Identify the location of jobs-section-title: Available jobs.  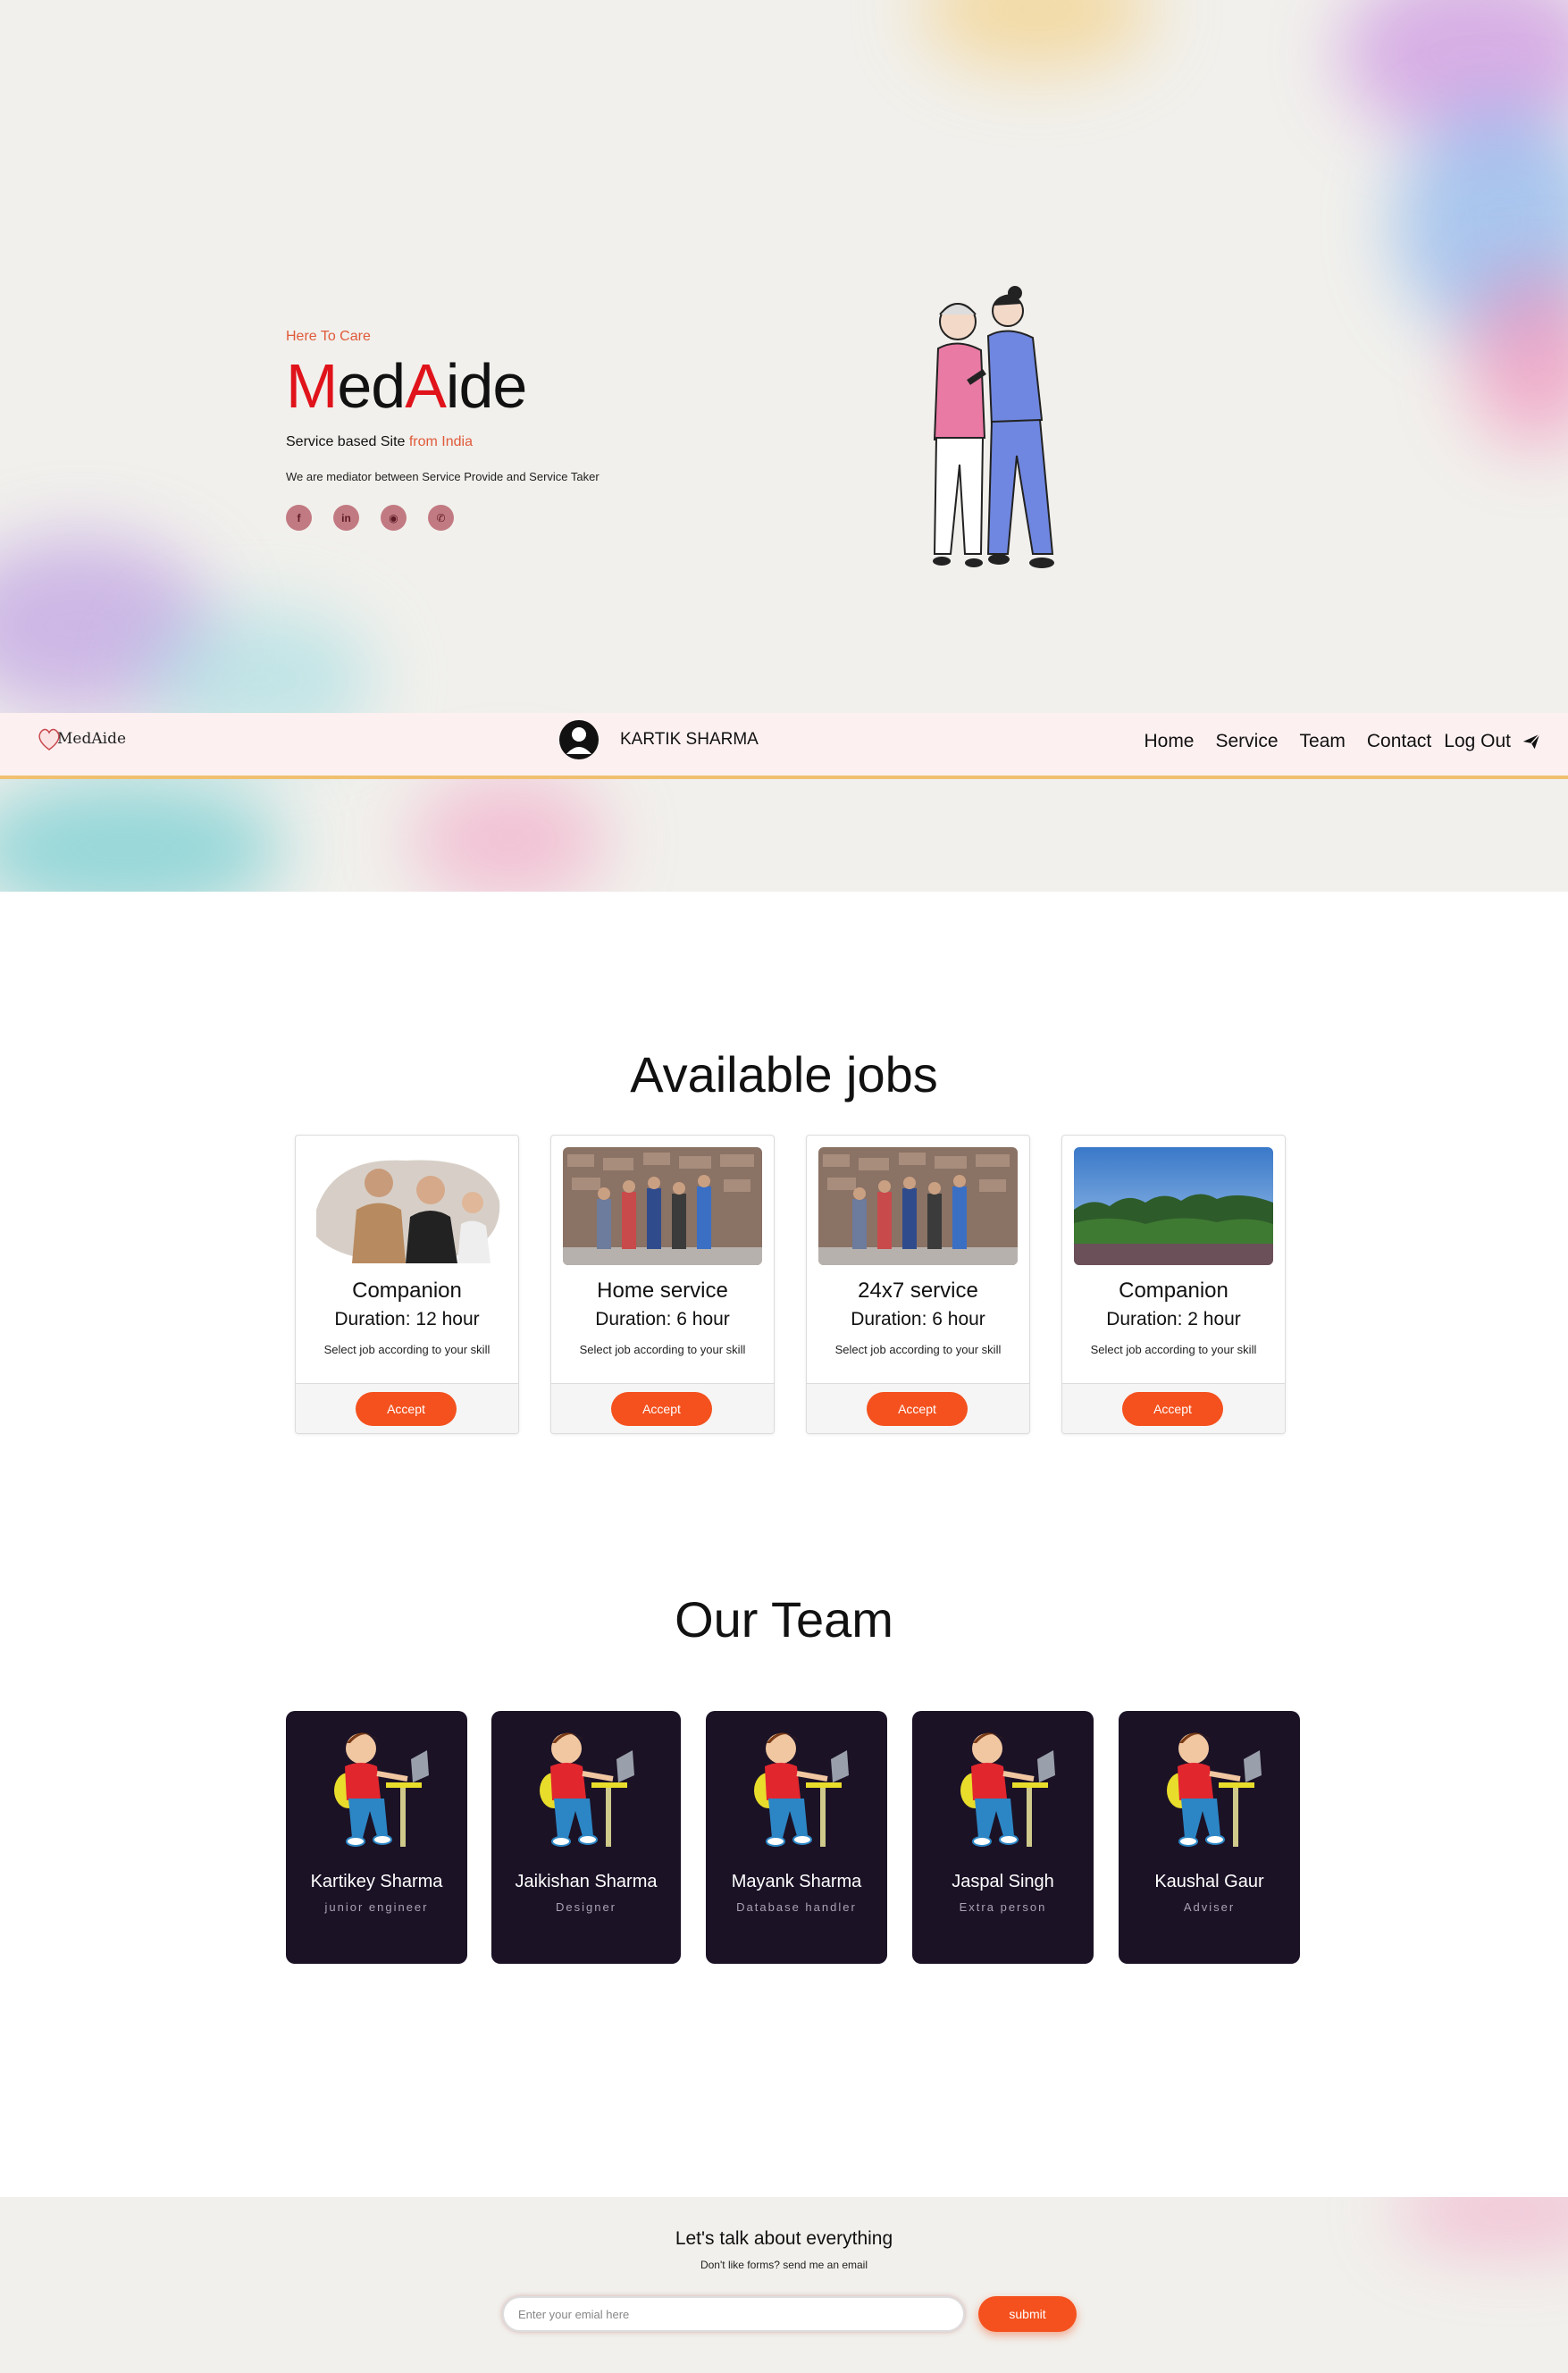
(784, 1074).